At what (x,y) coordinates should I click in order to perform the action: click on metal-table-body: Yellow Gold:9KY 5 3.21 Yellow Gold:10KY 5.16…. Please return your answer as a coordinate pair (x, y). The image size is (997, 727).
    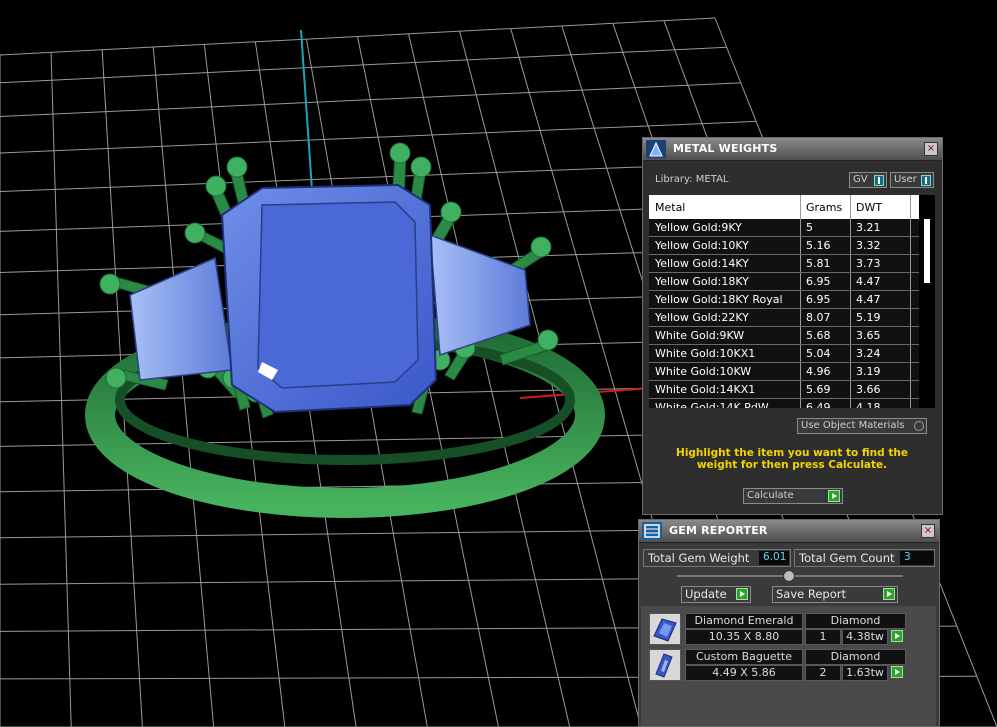
    Looking at the image, I should click on (784, 313).